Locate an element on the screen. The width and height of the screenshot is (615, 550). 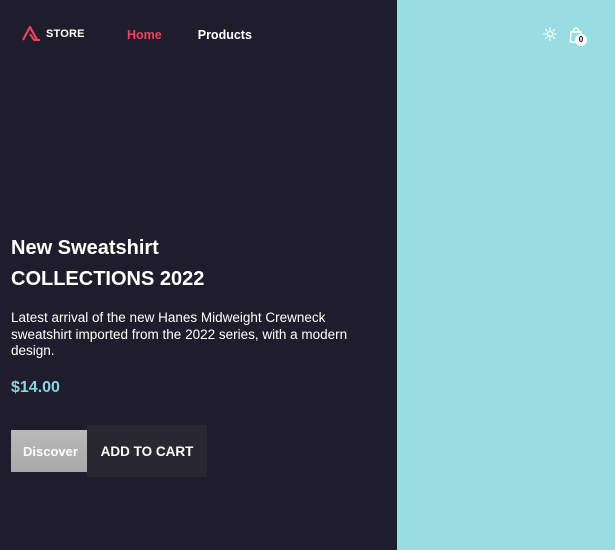
store-logo-icon is located at coordinates (31, 33).